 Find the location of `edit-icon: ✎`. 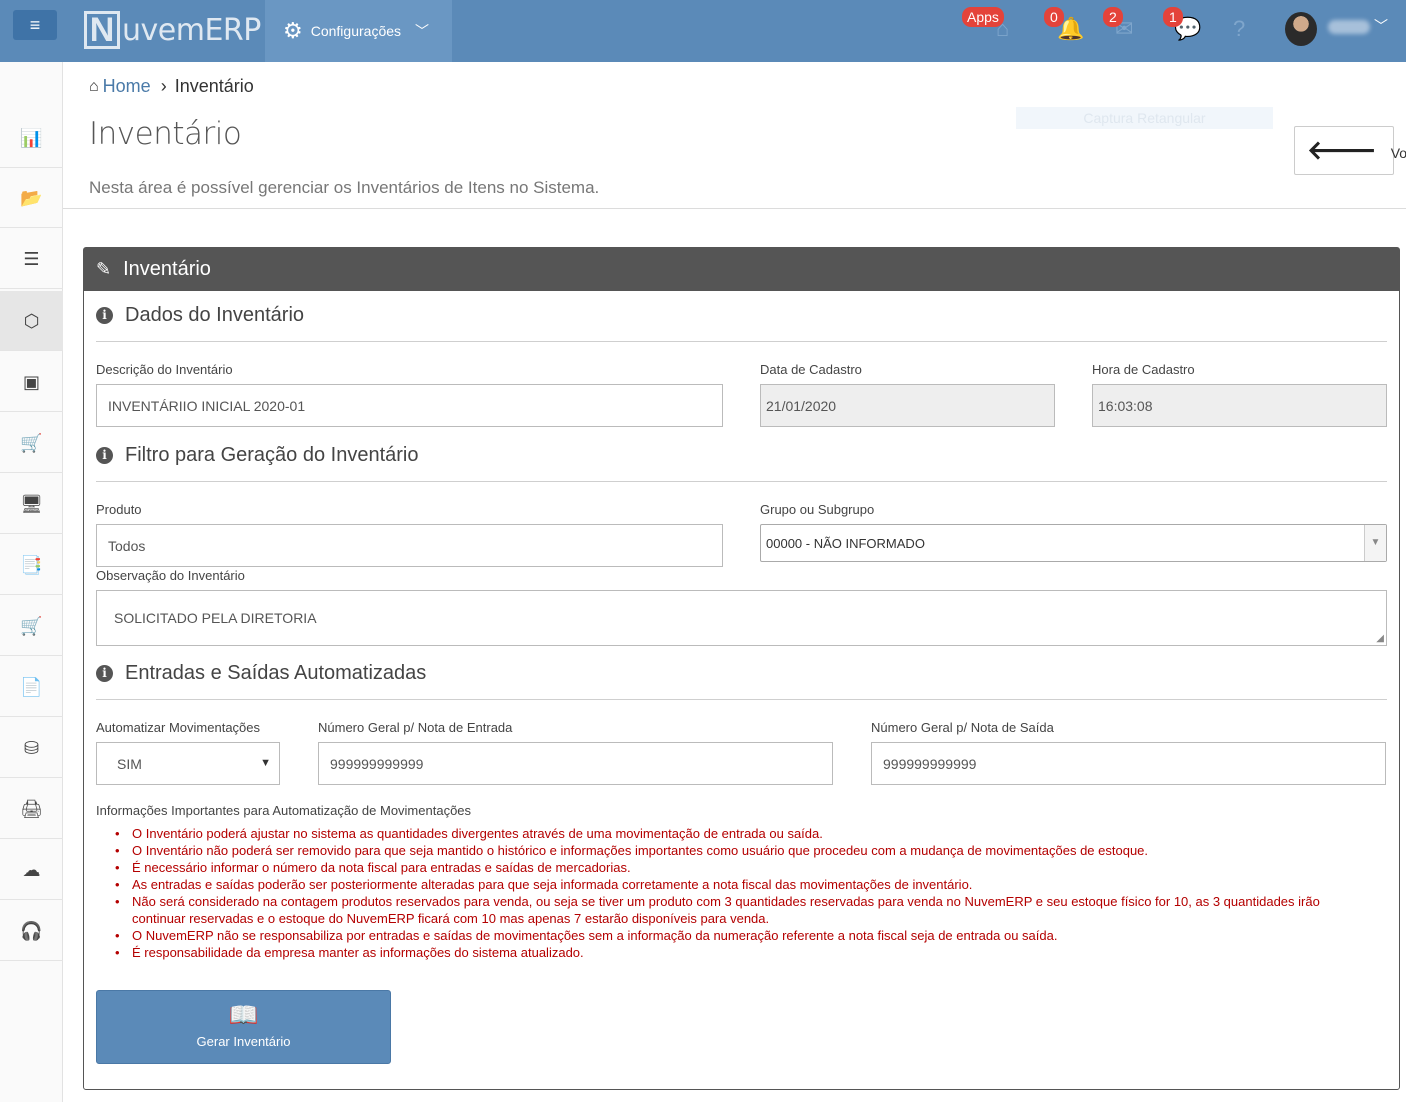

edit-icon: ✎ is located at coordinates (104, 269).